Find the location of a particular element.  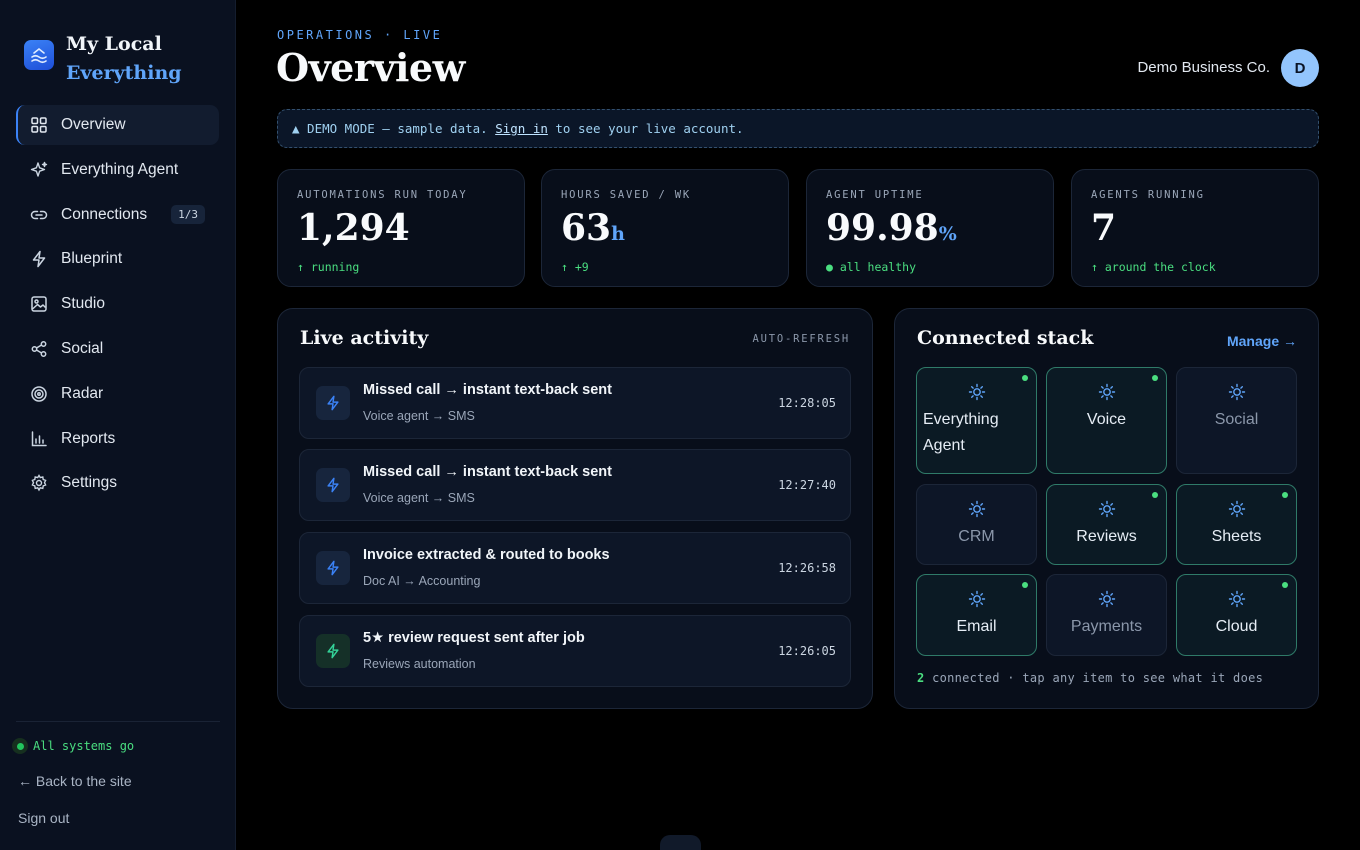

sidebar-item-label: Blueprint is located at coordinates (92, 259).